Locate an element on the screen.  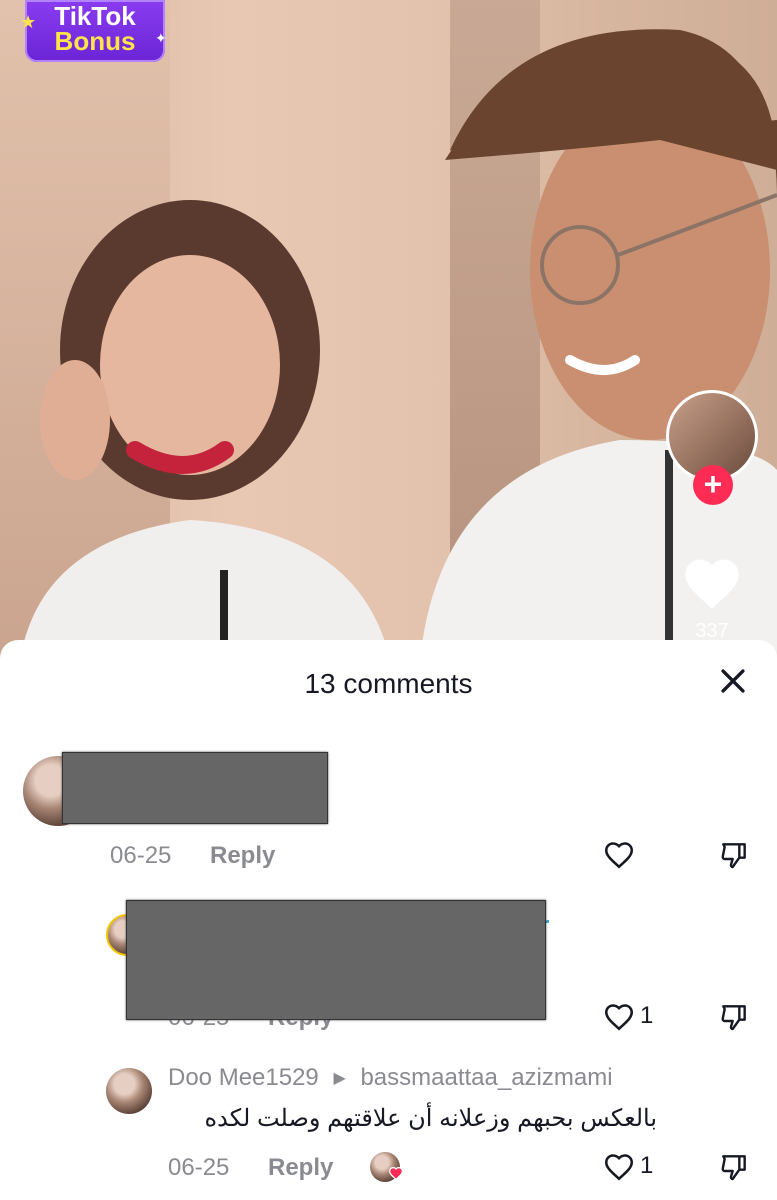
tiktok-bonus-badge: TikTok Bonus is located at coordinates (95, 31).